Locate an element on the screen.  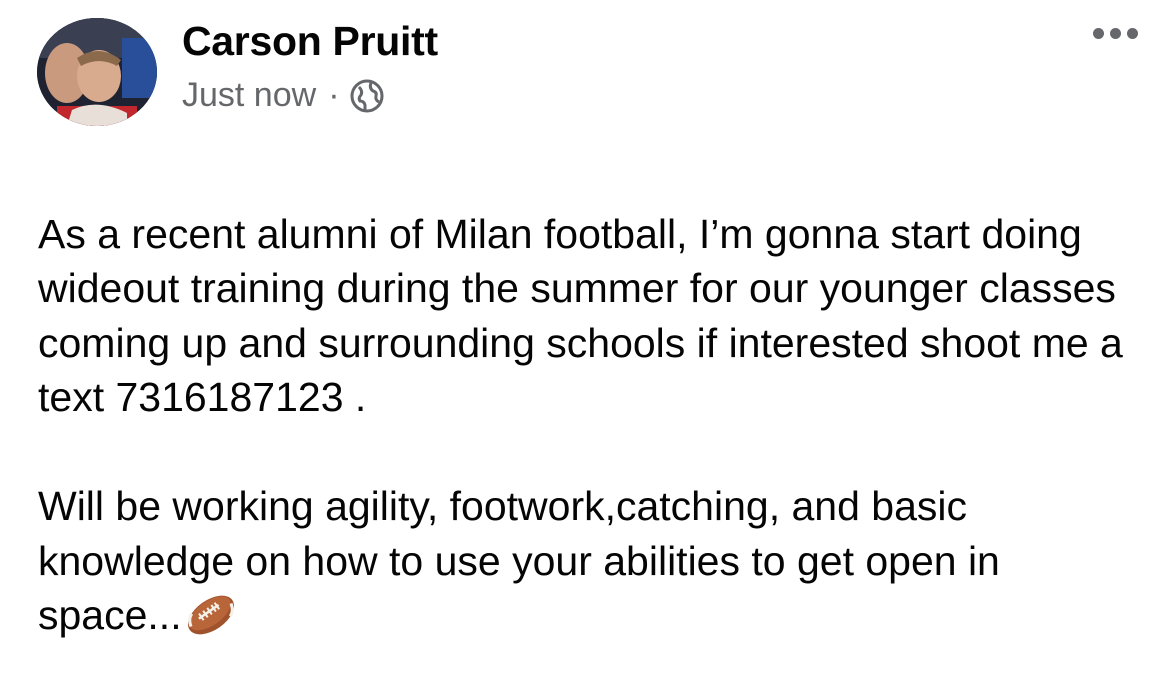
american-football-emoji is located at coordinates (210, 615).